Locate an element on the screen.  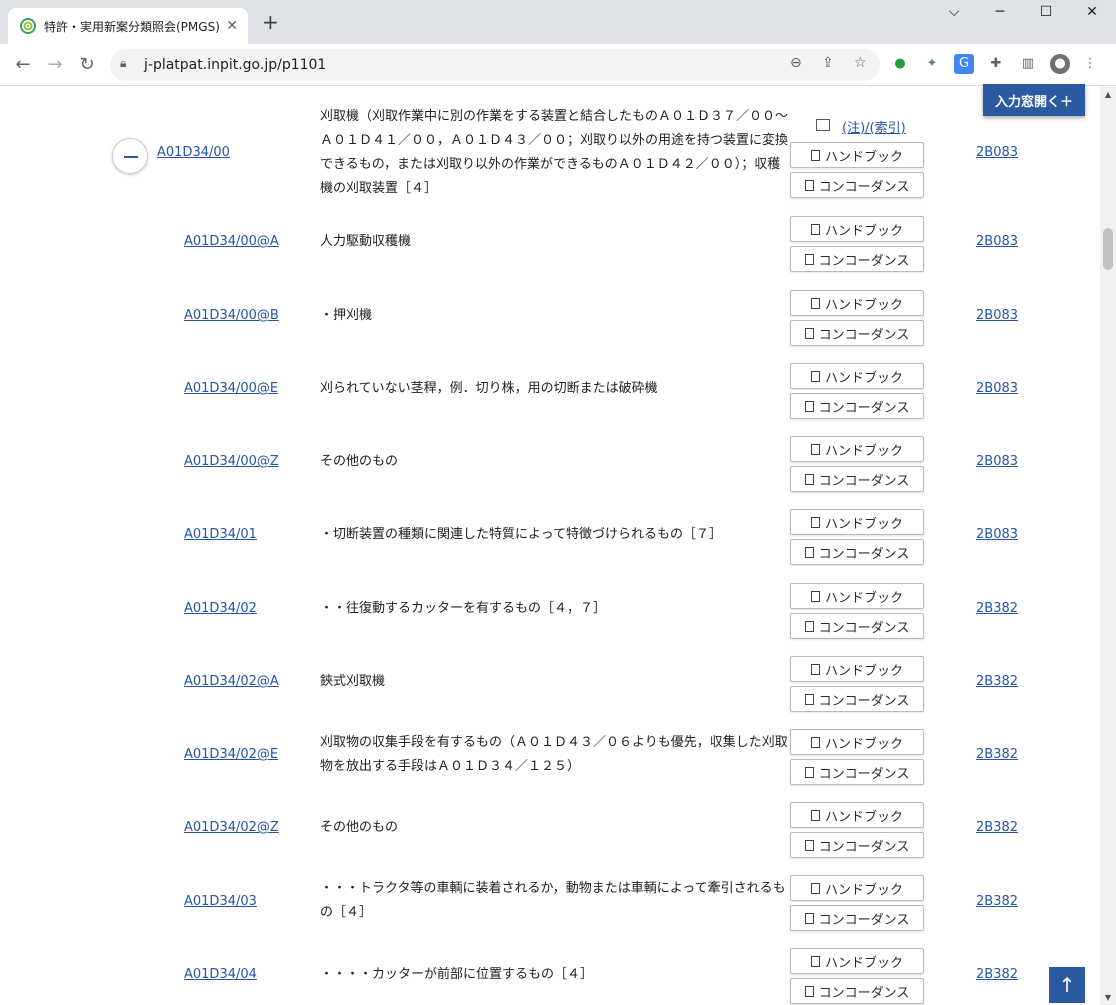
scroll-to-top-button: ↑ is located at coordinates (1067, 985).